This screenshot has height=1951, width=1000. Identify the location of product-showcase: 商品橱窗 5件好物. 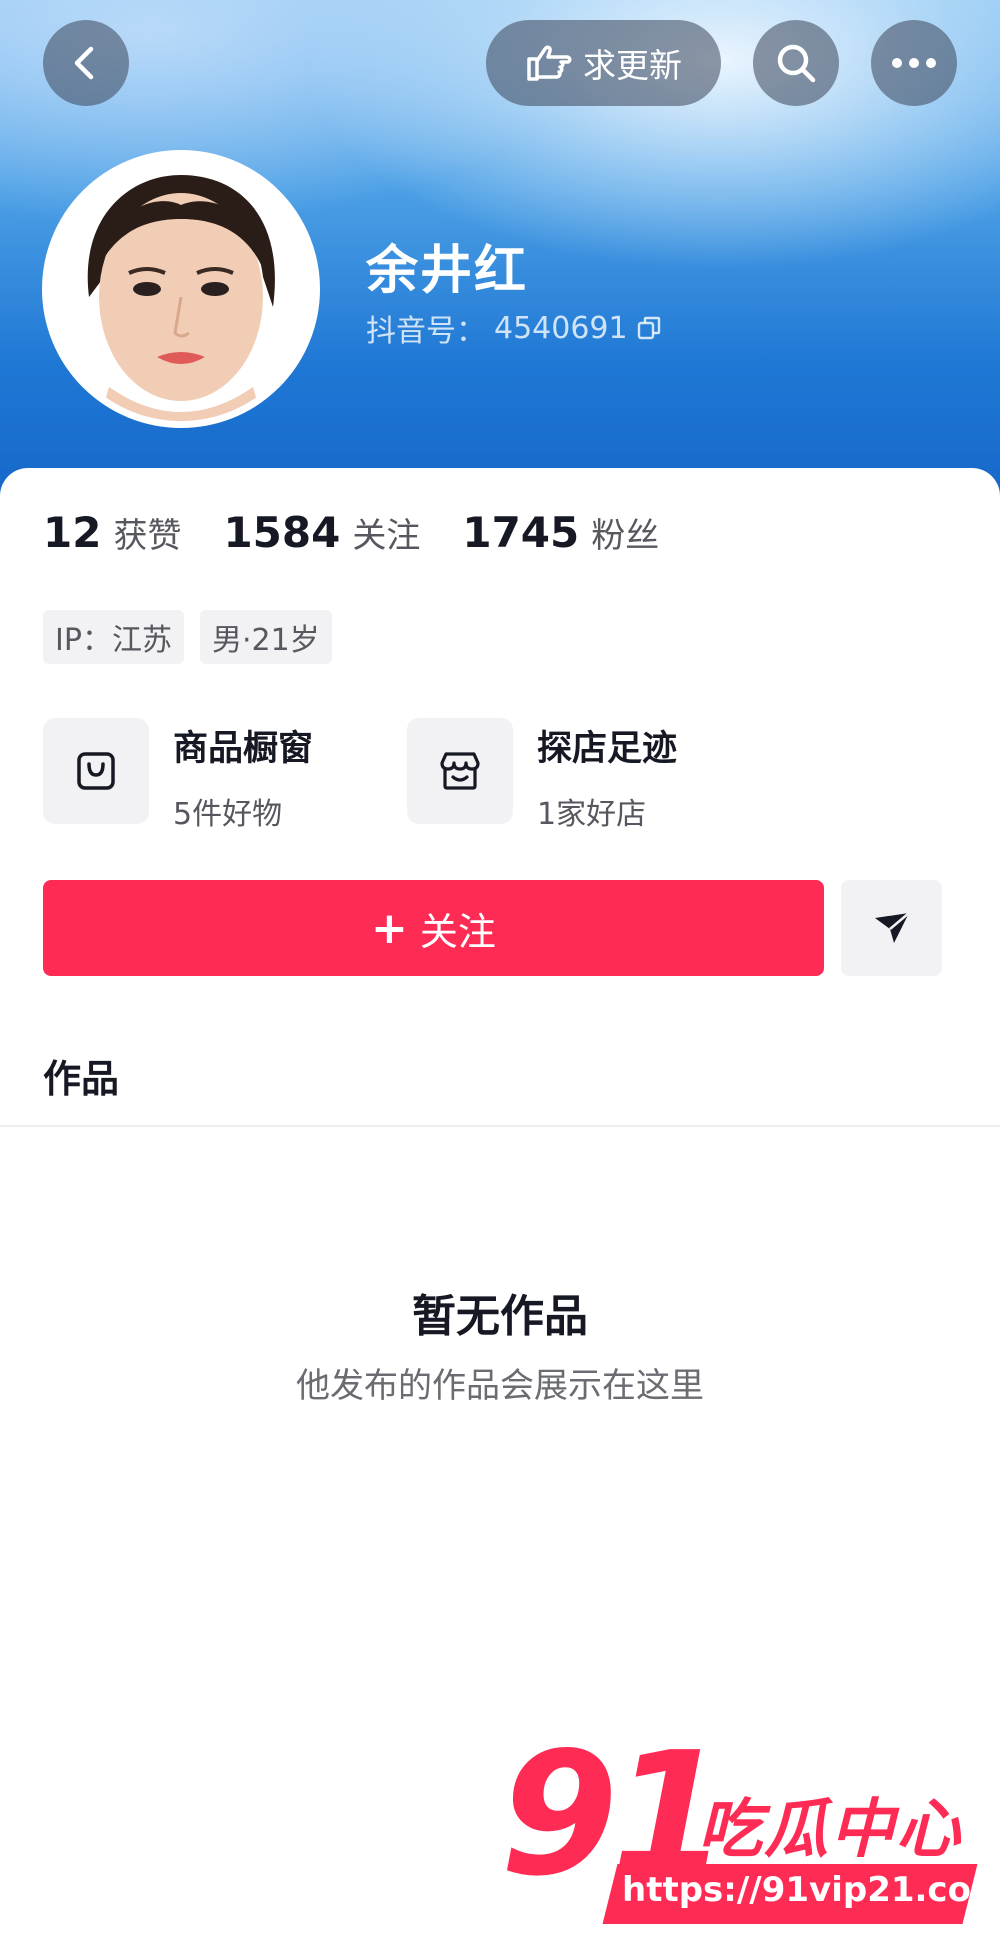
(178, 775).